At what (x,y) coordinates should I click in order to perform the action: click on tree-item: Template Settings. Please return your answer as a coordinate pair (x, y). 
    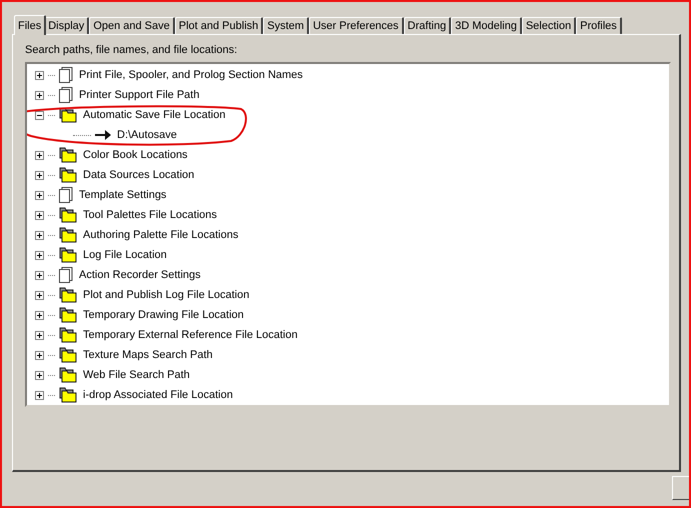
    Looking at the image, I should click on (122, 195).